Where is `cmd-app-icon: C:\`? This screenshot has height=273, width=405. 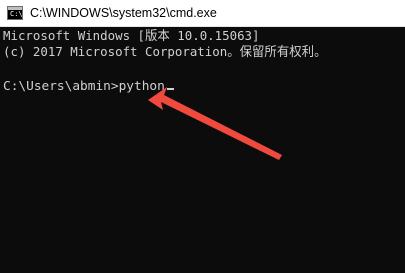 cmd-app-icon: C:\ is located at coordinates (15, 13).